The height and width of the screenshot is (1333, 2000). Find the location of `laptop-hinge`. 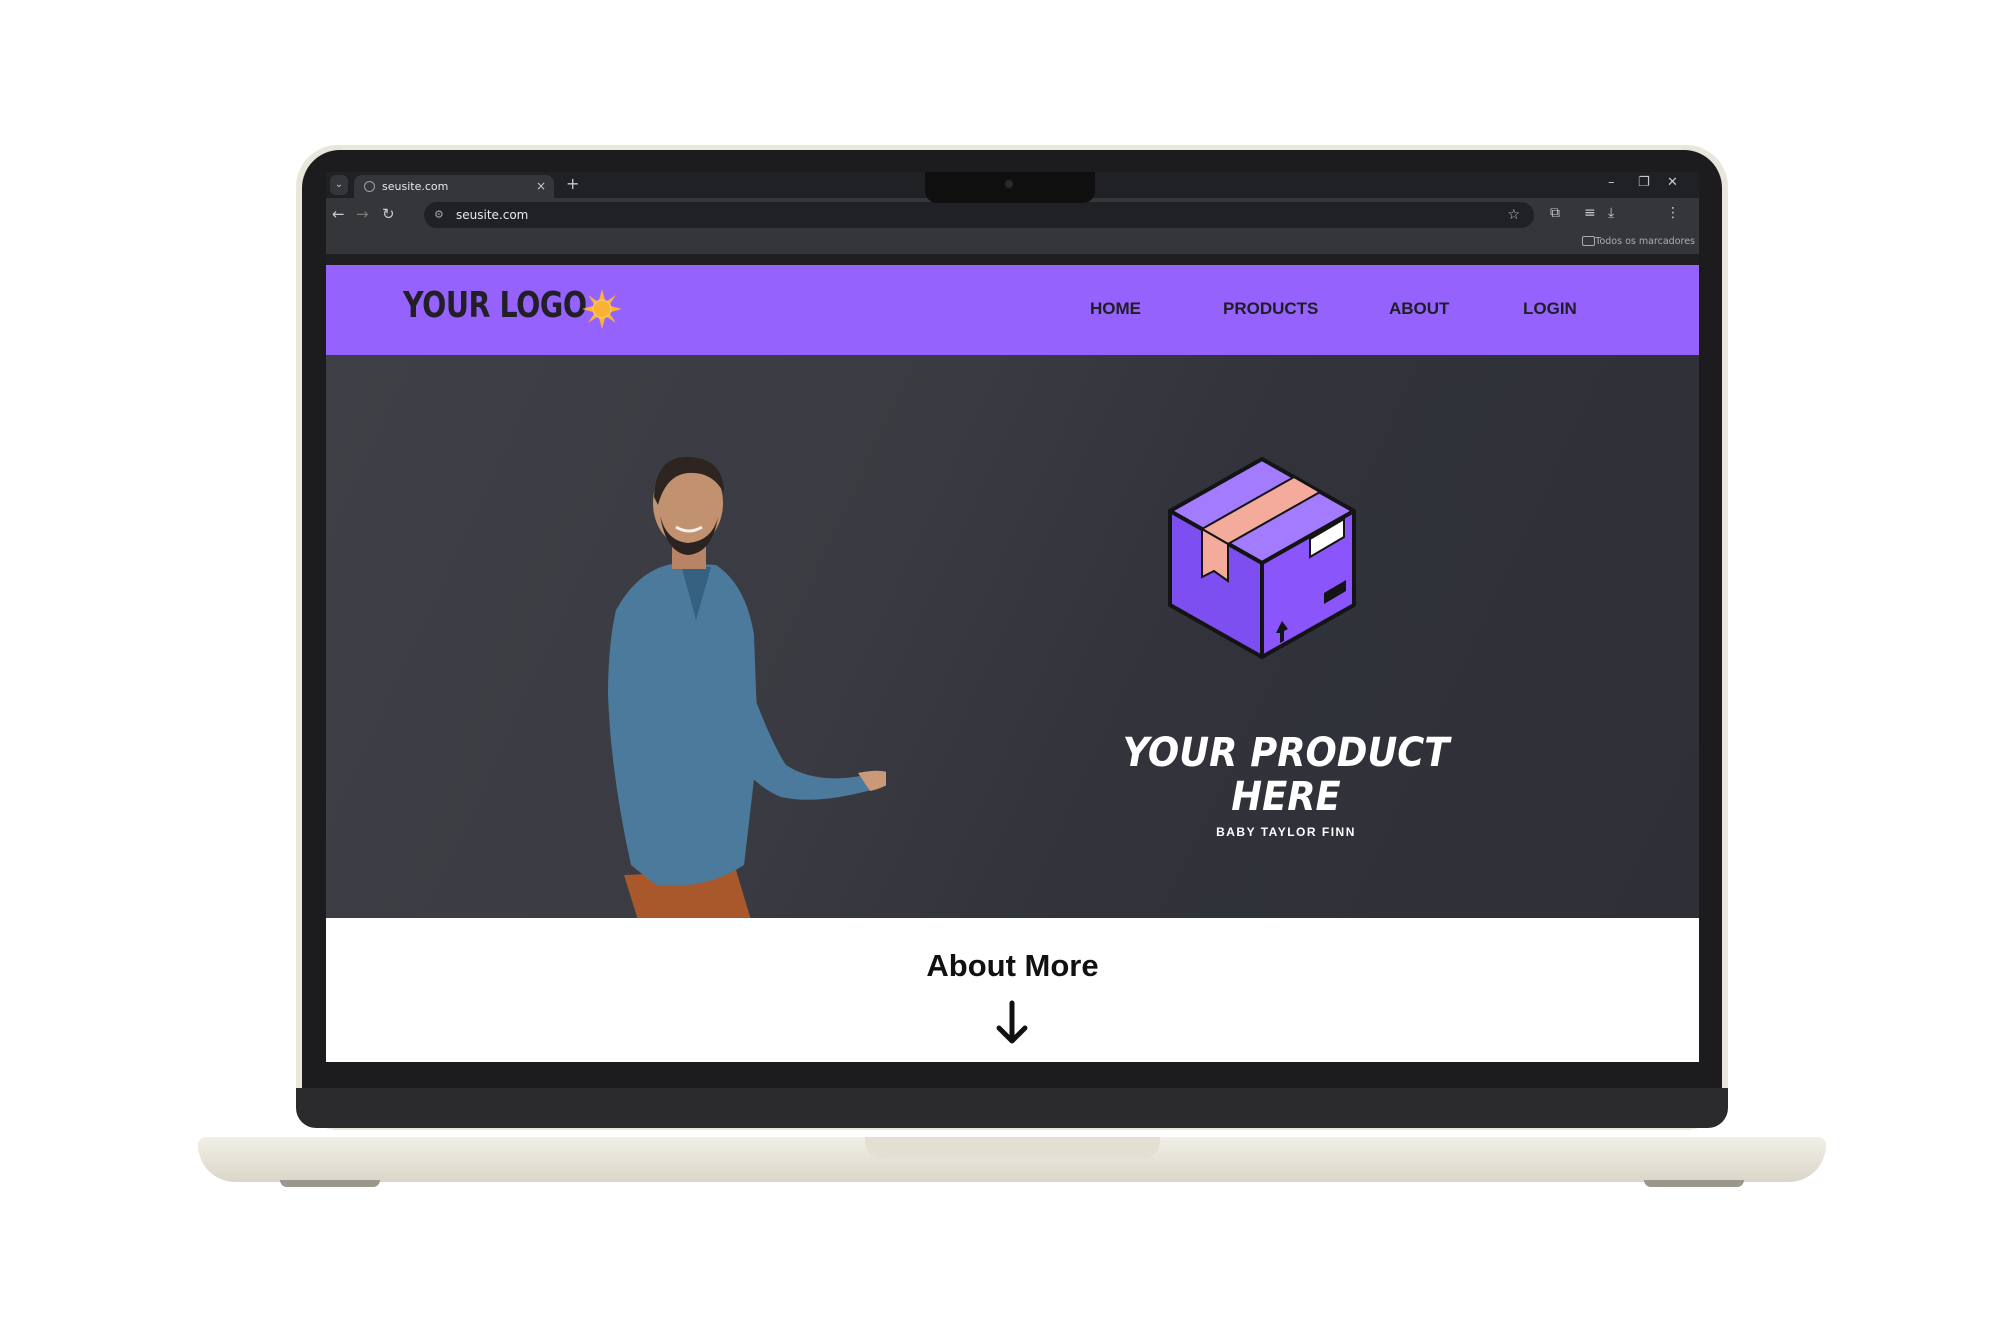

laptop-hinge is located at coordinates (1012, 1108).